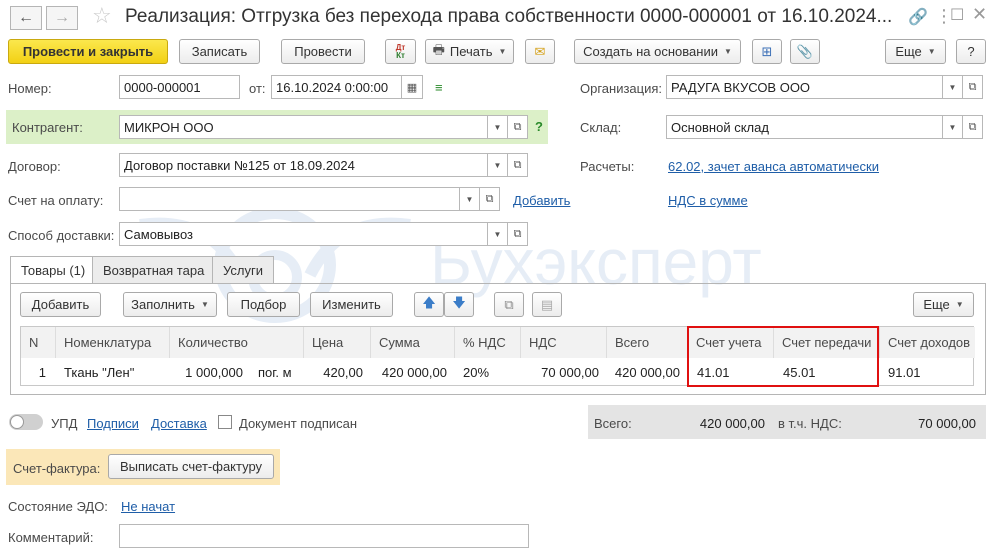  Describe the element at coordinates (351, 304) in the screenshot. I see `edit-button: Изменить` at that location.